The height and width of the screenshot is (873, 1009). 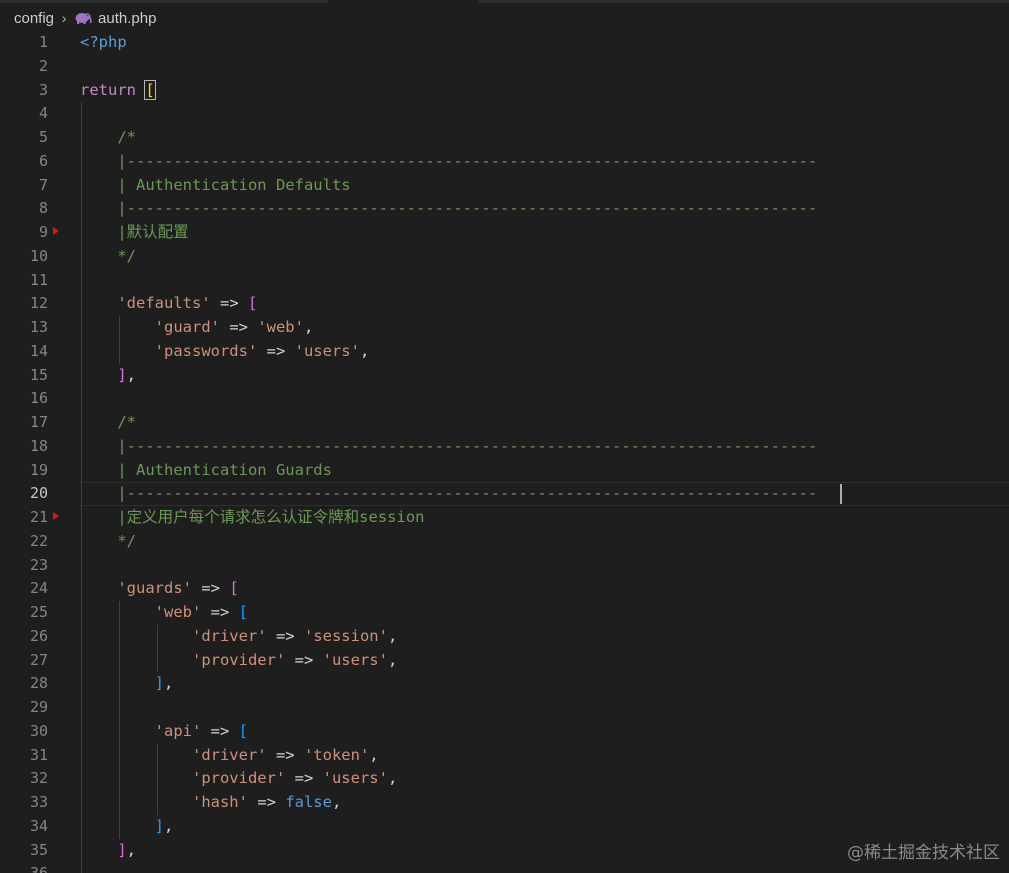 What do you see at coordinates (504, 375) in the screenshot?
I see `code-line: 15 ],` at bounding box center [504, 375].